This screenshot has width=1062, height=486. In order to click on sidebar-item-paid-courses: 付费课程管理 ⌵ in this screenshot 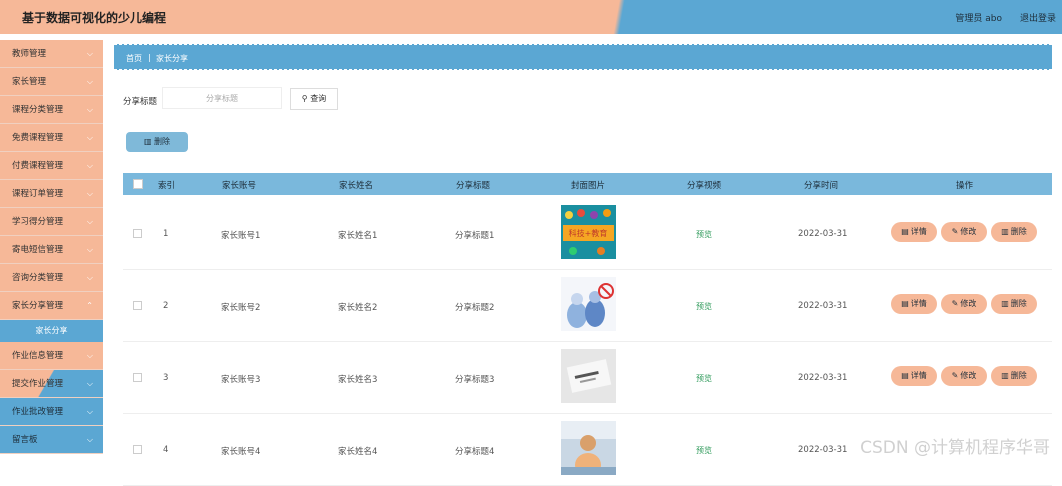, I will do `click(51, 166)`.